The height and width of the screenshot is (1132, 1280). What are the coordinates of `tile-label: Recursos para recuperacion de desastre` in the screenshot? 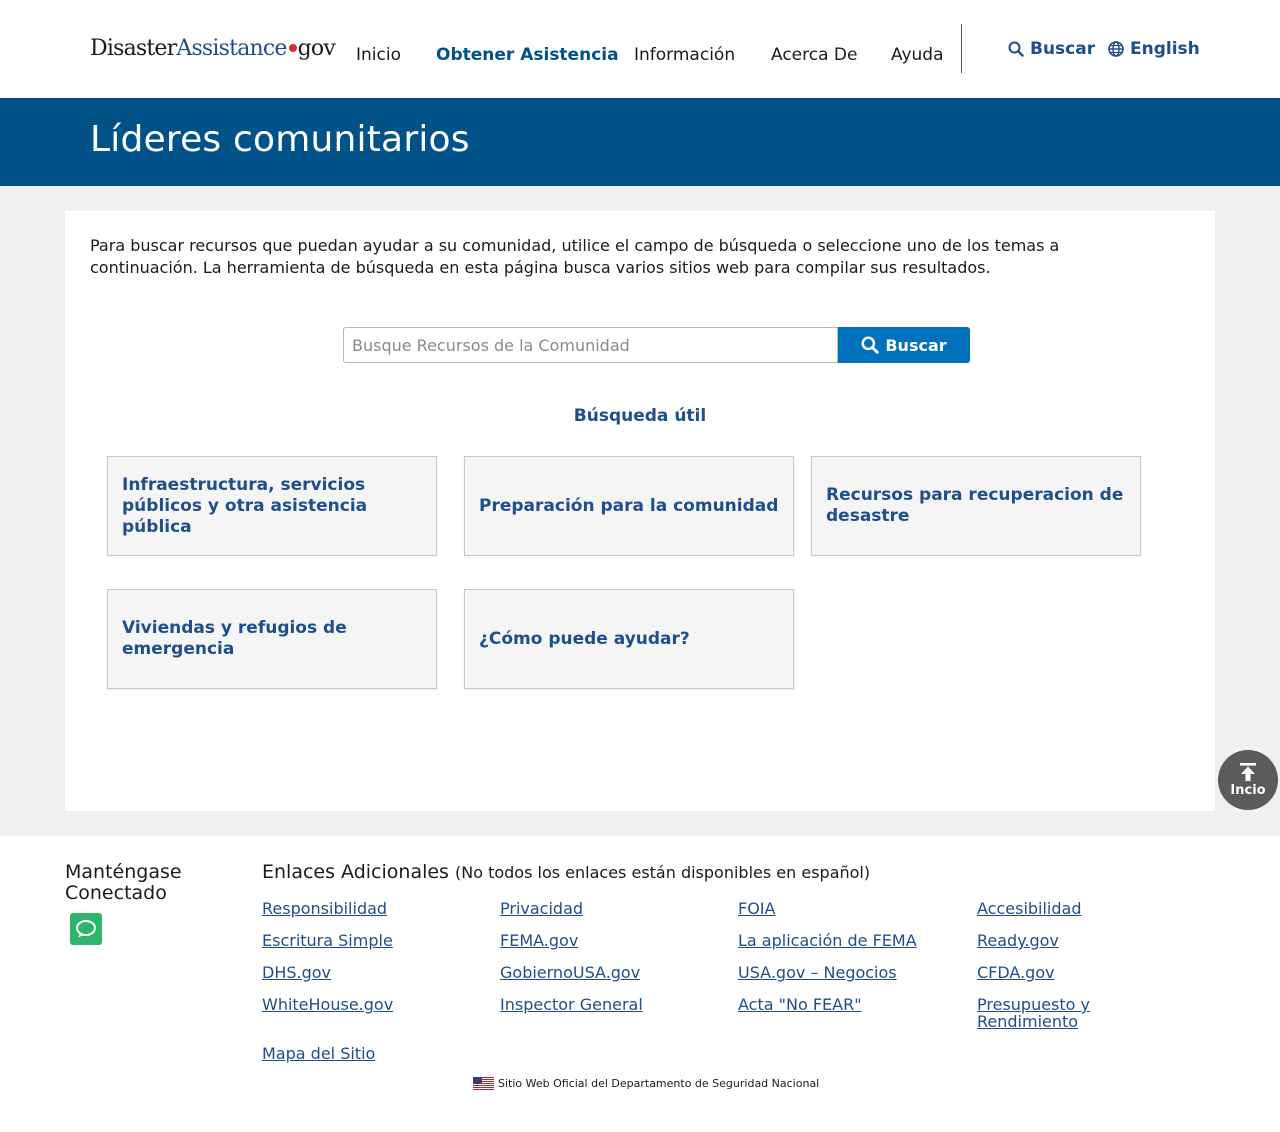 It's located at (975, 505).